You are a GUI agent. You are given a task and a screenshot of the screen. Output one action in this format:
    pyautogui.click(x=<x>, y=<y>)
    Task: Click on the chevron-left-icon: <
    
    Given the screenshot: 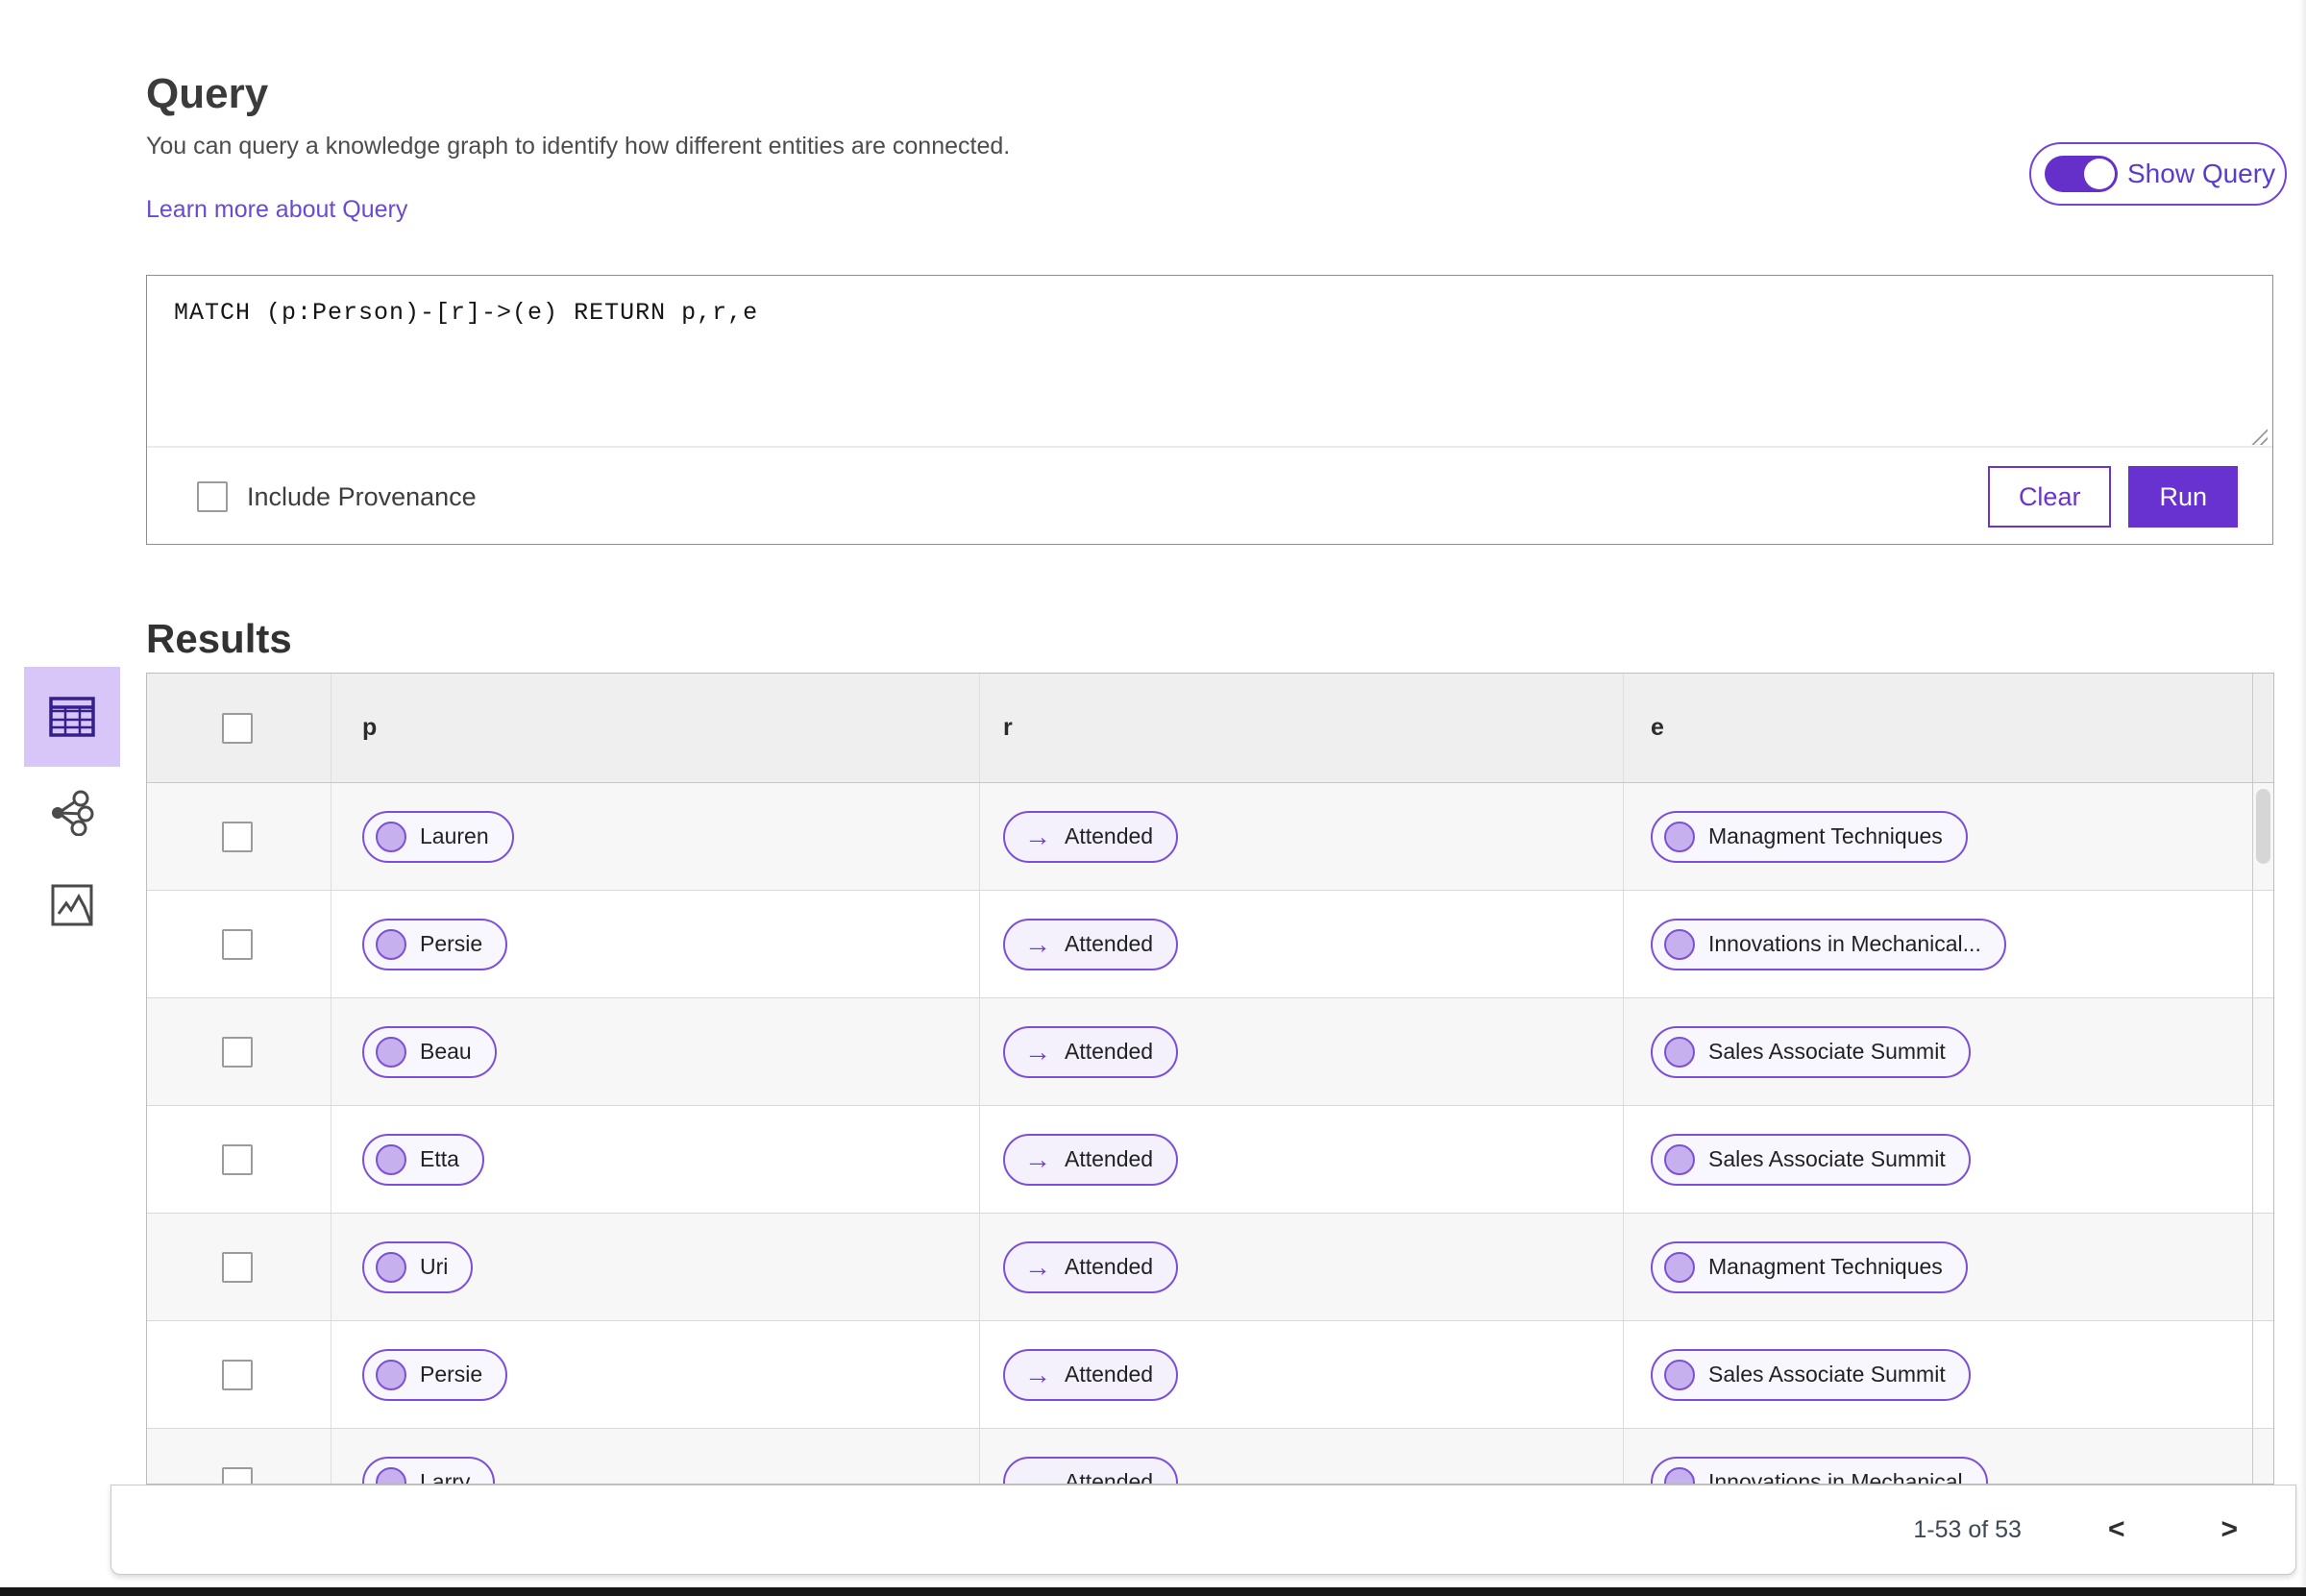 What is the action you would take?
    pyautogui.click(x=2117, y=1529)
    